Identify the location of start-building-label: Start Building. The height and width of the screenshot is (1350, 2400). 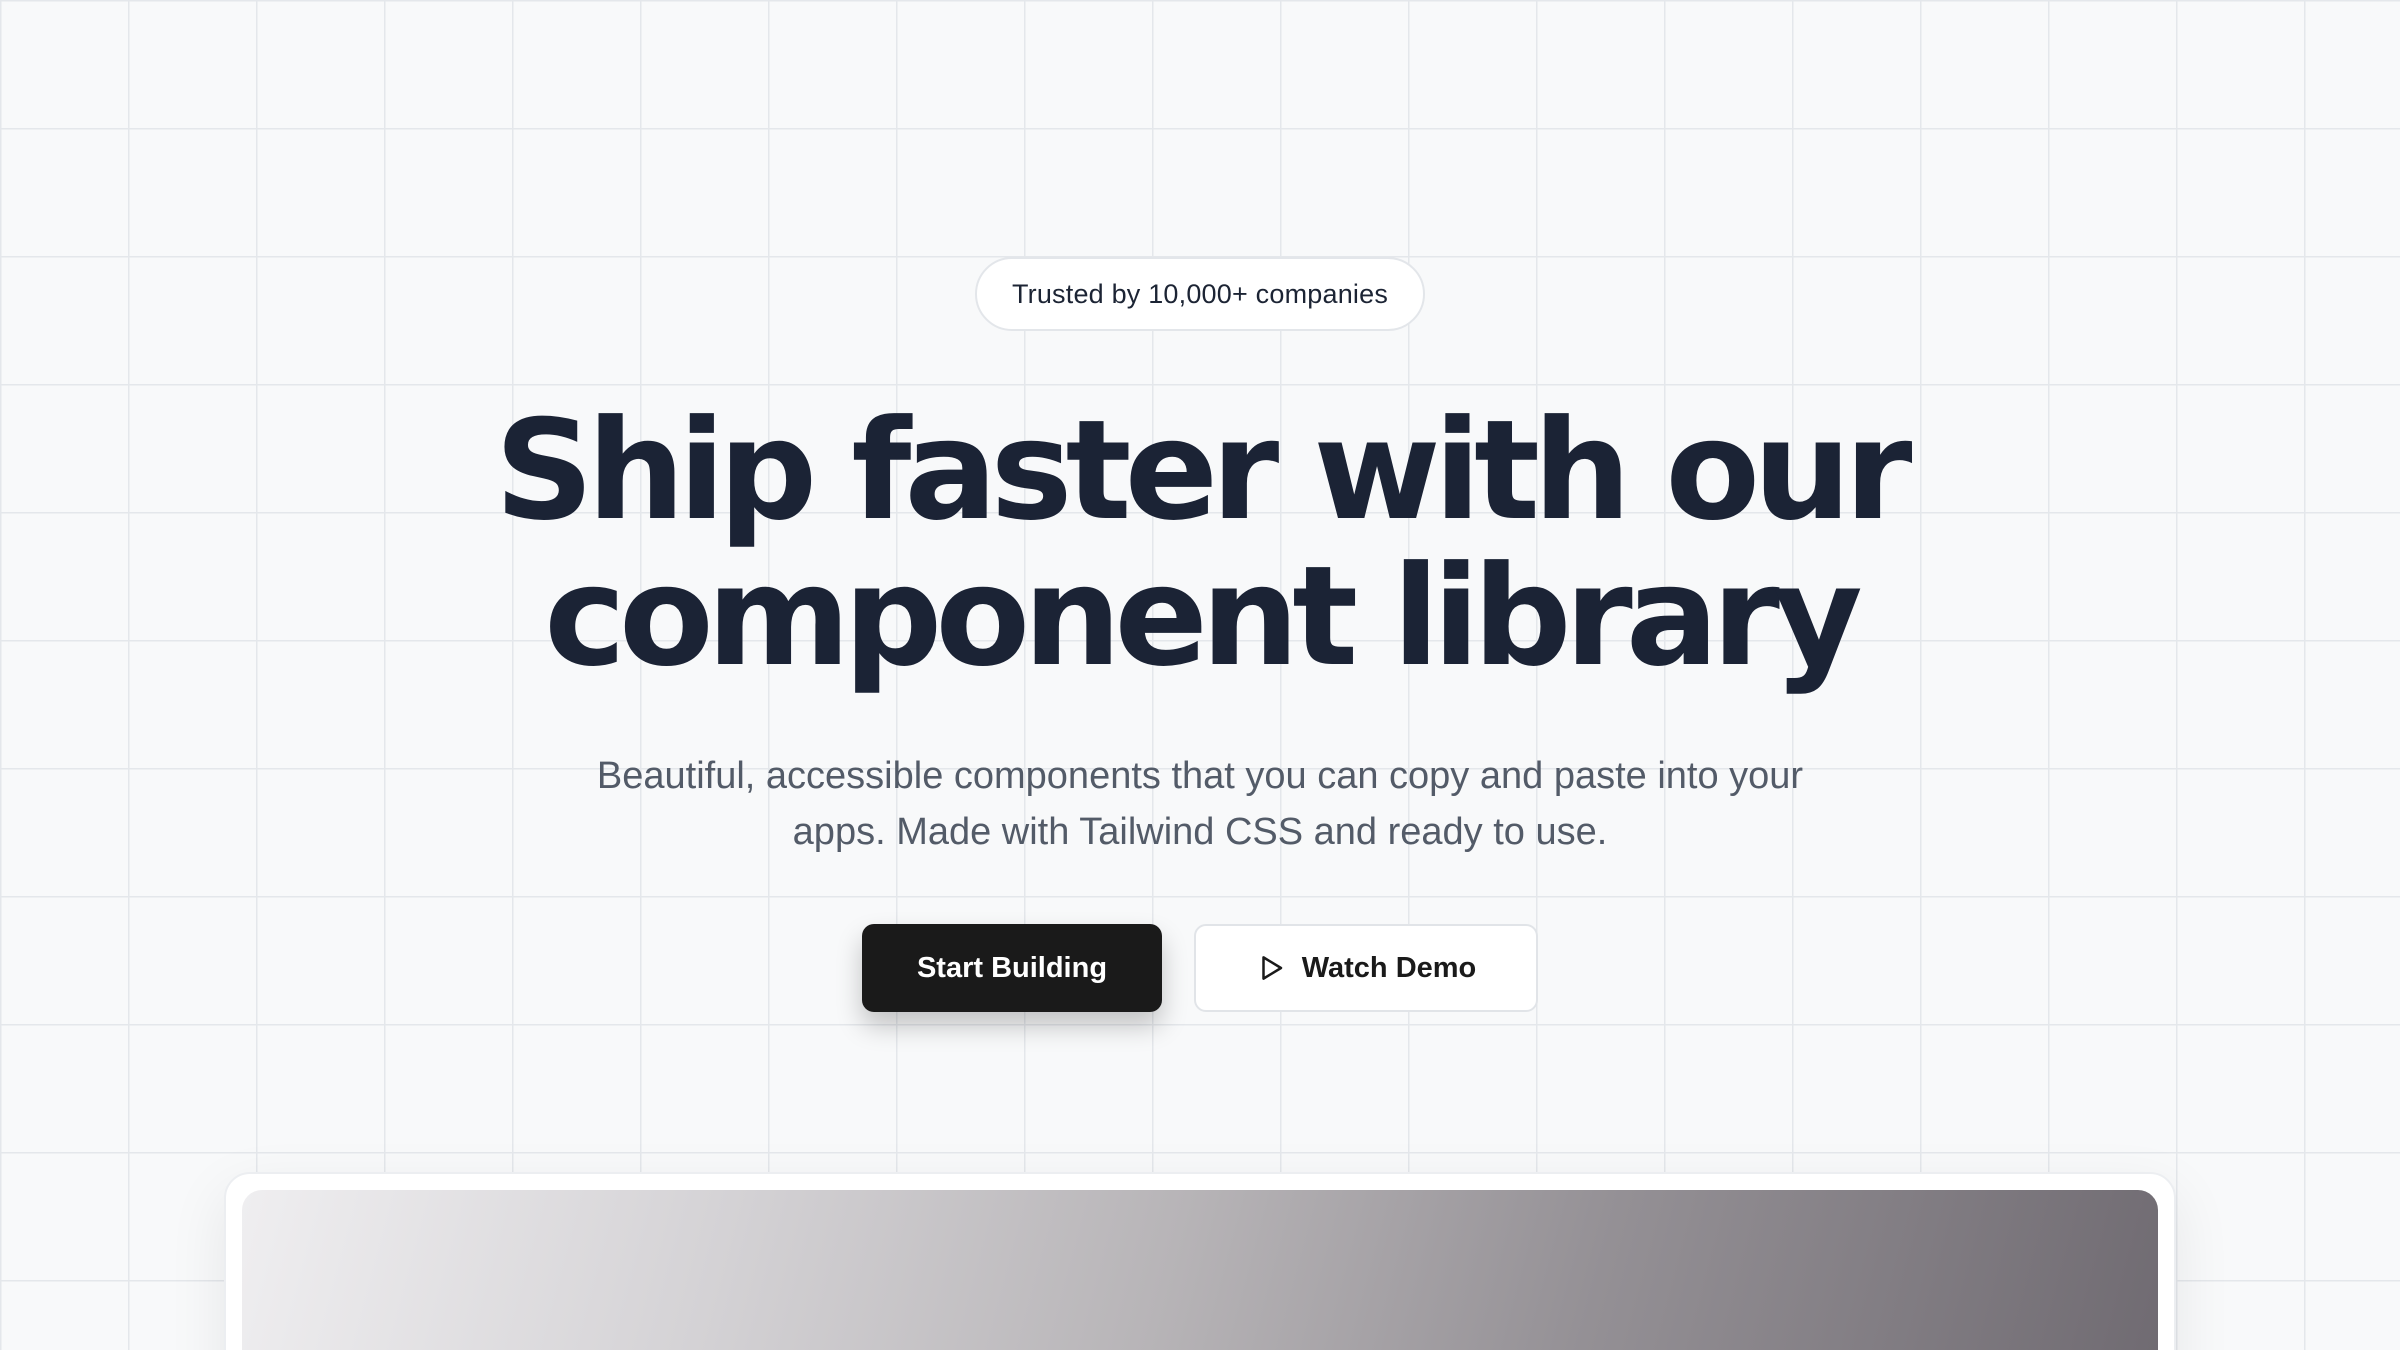
(1012, 967).